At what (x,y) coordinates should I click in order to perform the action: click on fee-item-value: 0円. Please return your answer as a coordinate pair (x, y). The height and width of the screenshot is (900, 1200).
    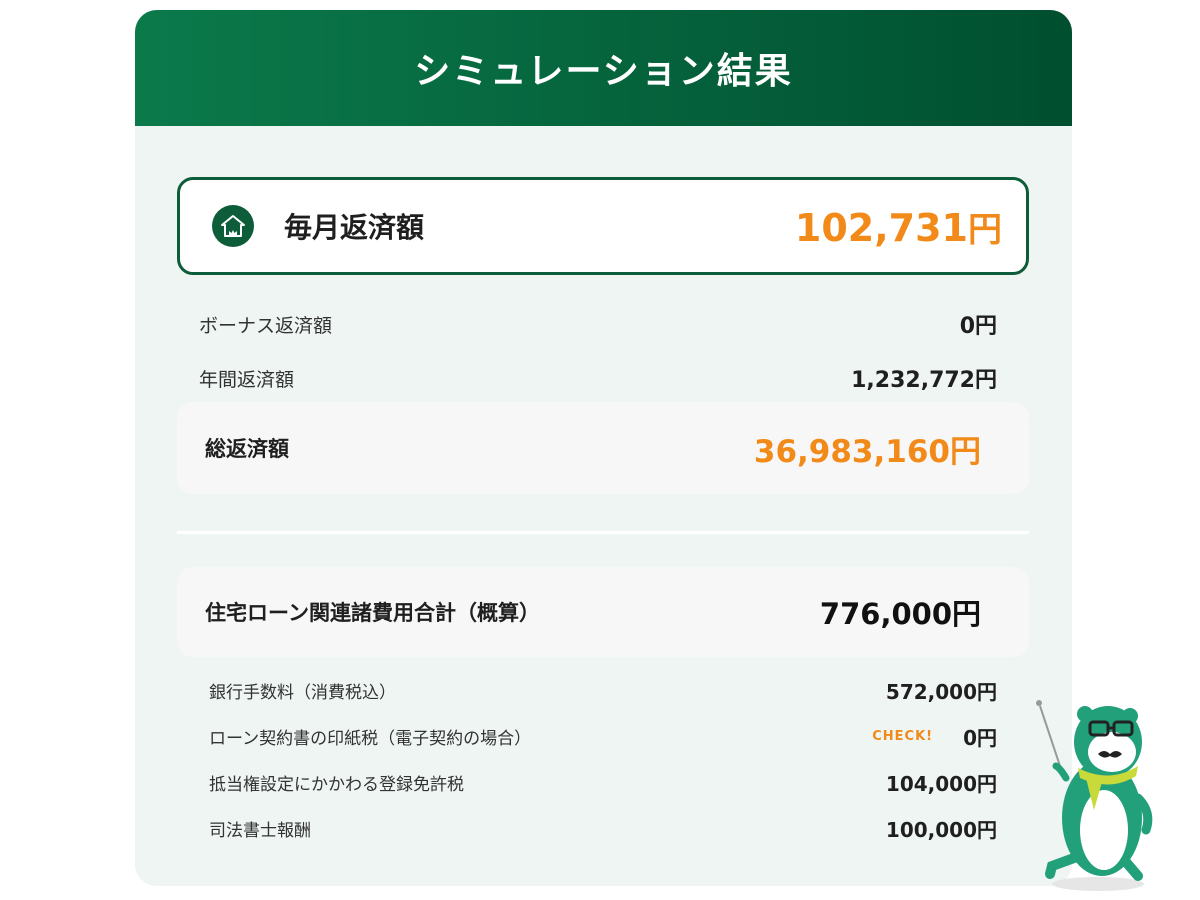
    Looking at the image, I should click on (980, 738).